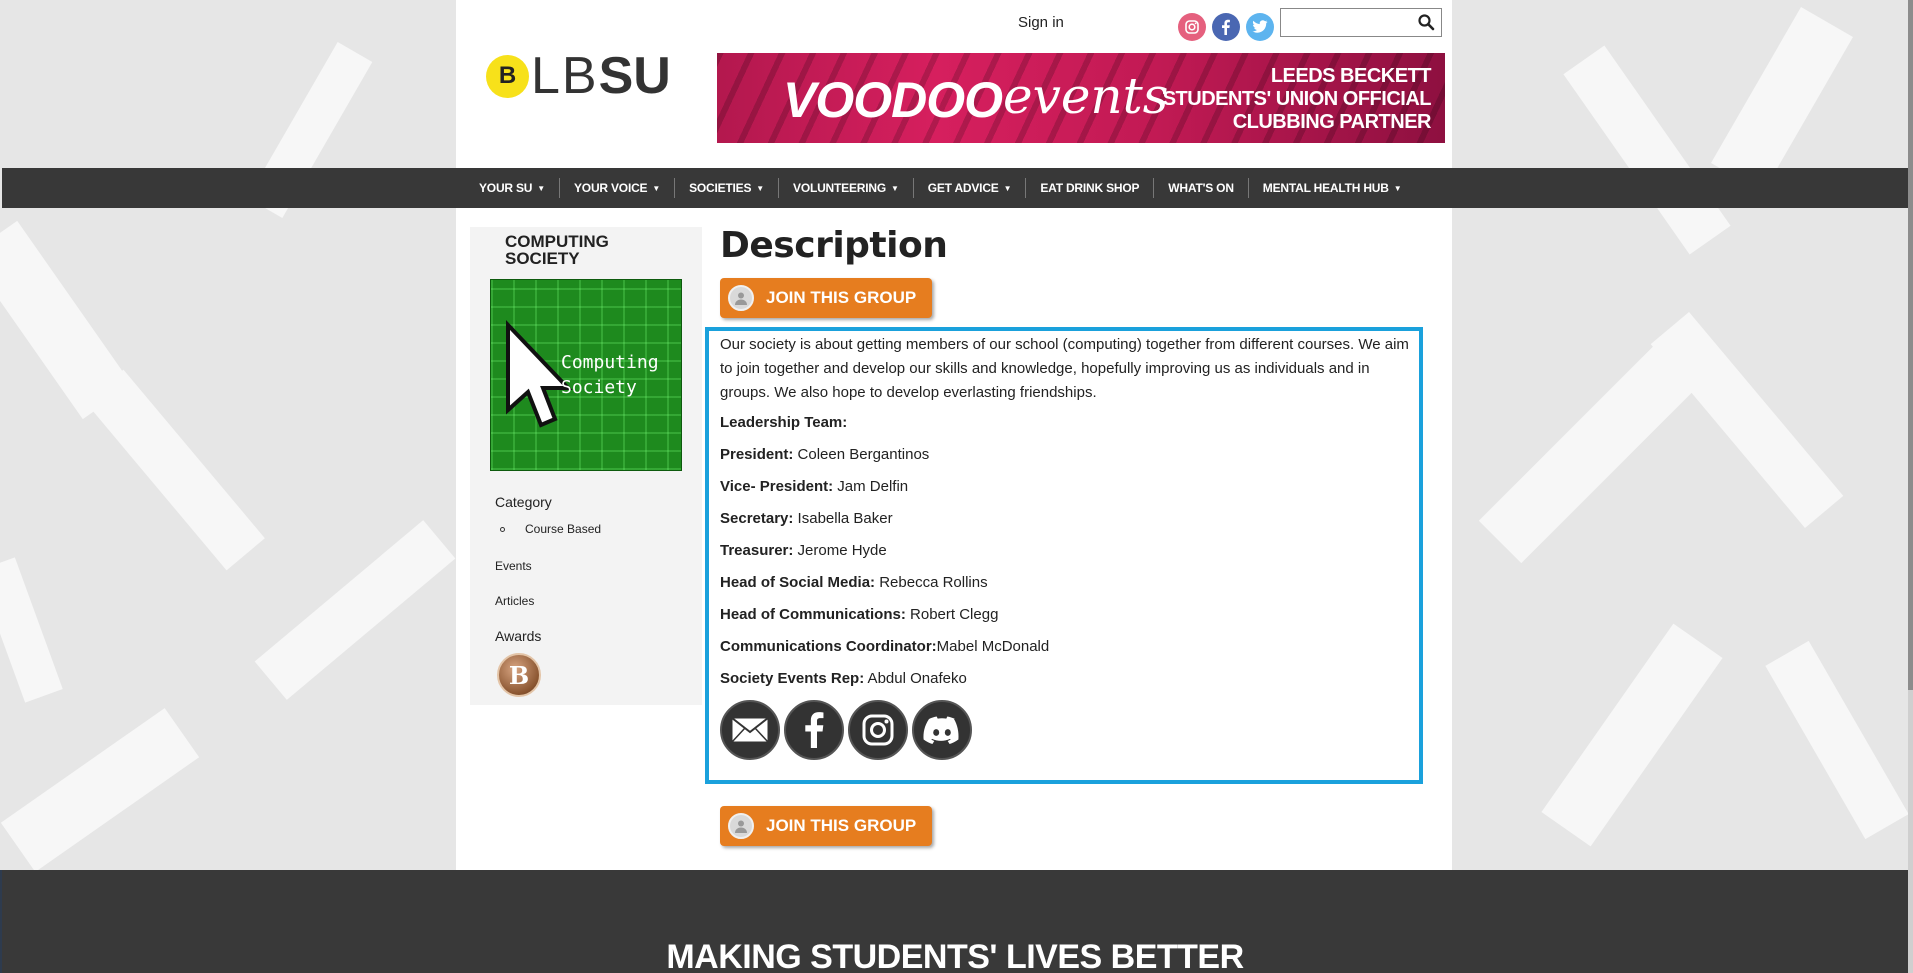  I want to click on leadership-heading: Leadership Team:, so click(784, 422).